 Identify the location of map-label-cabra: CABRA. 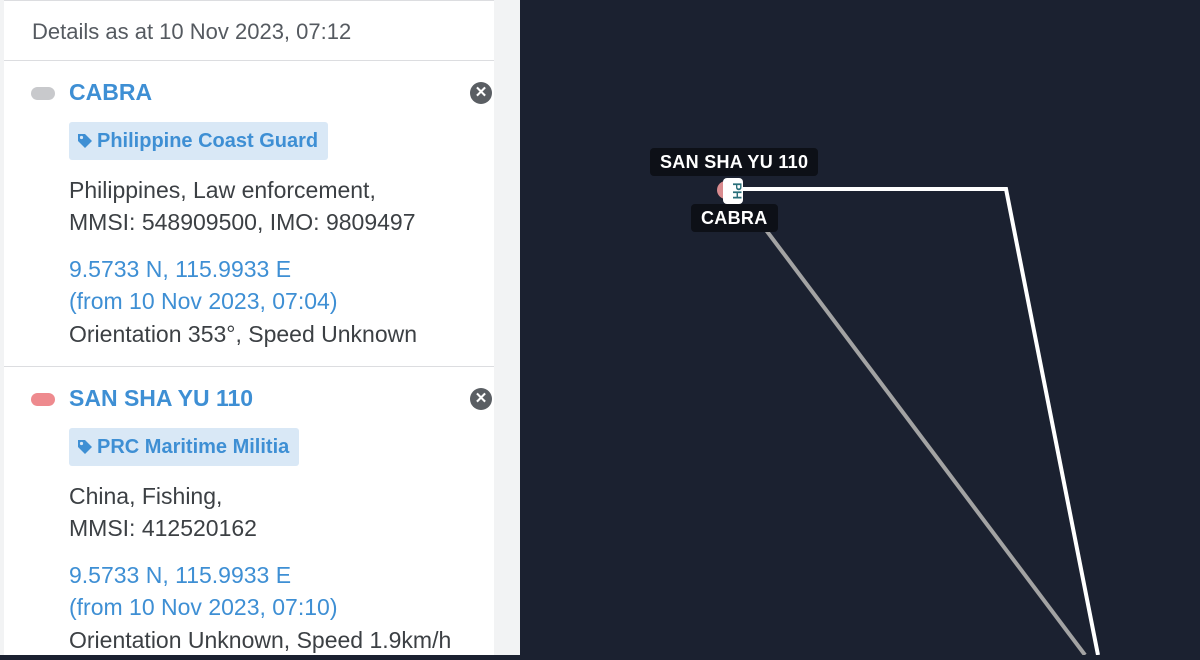
(734, 218).